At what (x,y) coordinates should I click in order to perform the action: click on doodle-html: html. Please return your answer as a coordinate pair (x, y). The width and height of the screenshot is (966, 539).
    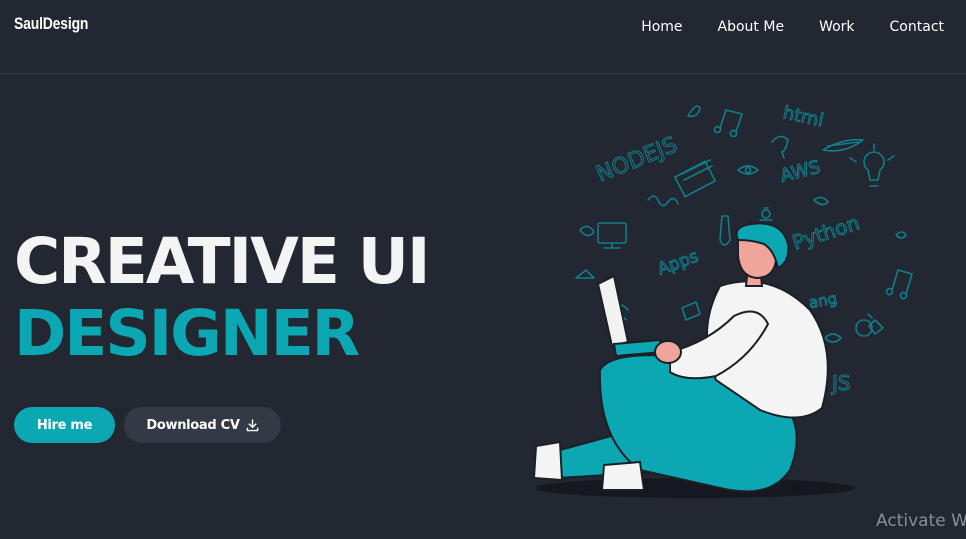
    Looking at the image, I should click on (803, 116).